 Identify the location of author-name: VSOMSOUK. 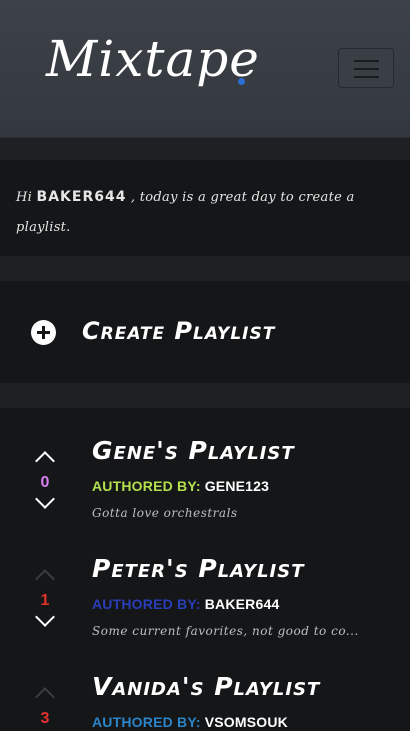
(246, 722).